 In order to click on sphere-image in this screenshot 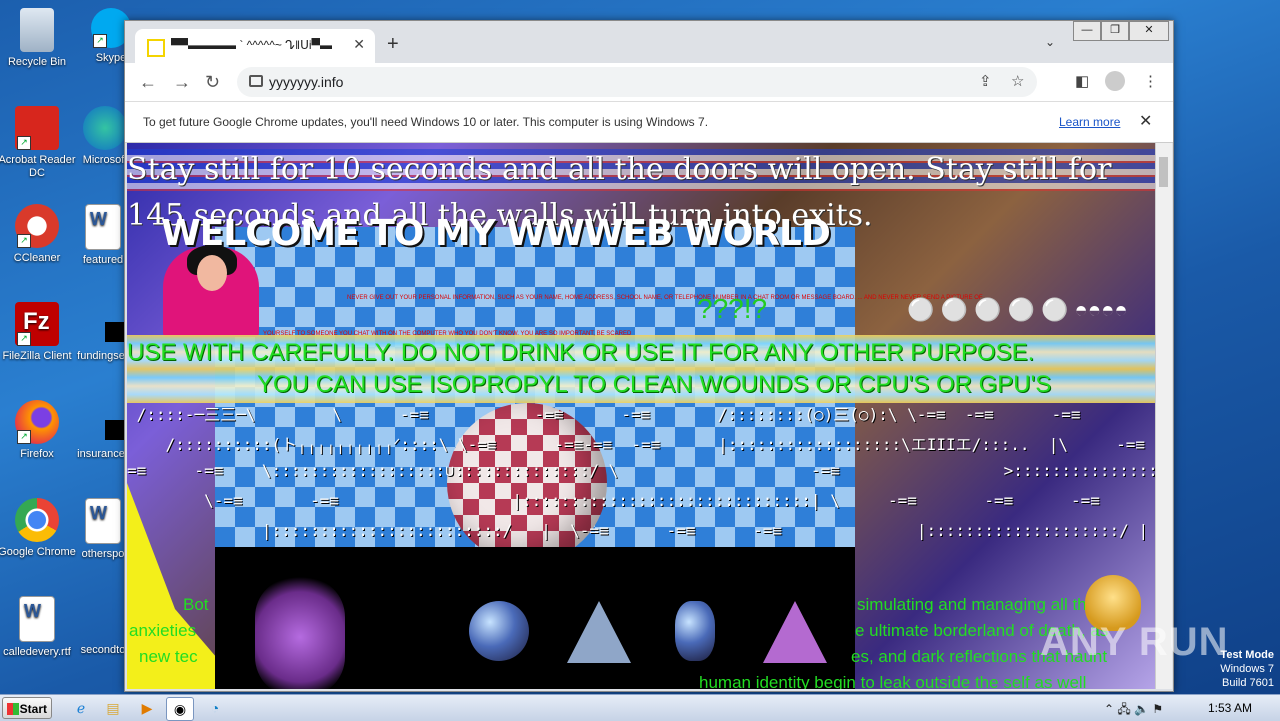, I will do `click(499, 631)`.